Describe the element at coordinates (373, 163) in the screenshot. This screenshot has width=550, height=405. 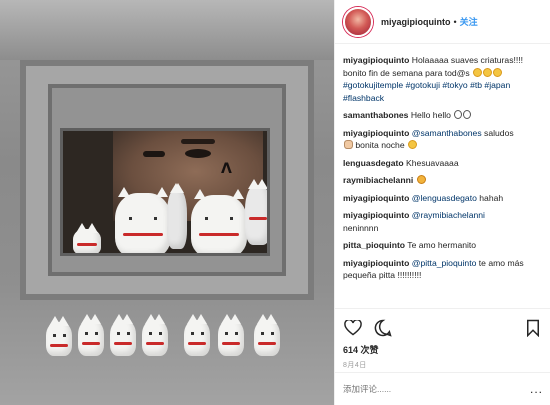
I see `comment-username: lenguasdegato` at that location.